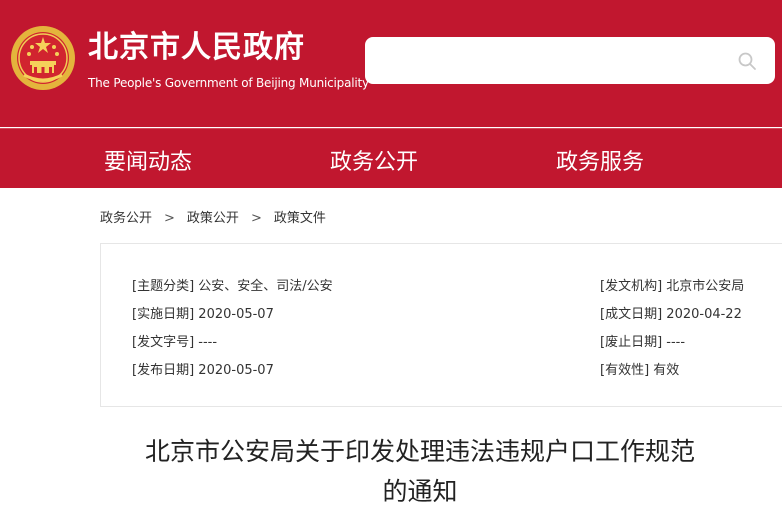 The height and width of the screenshot is (522, 782). What do you see at coordinates (631, 286) in the screenshot?
I see `meta-label: [发文机构]` at bounding box center [631, 286].